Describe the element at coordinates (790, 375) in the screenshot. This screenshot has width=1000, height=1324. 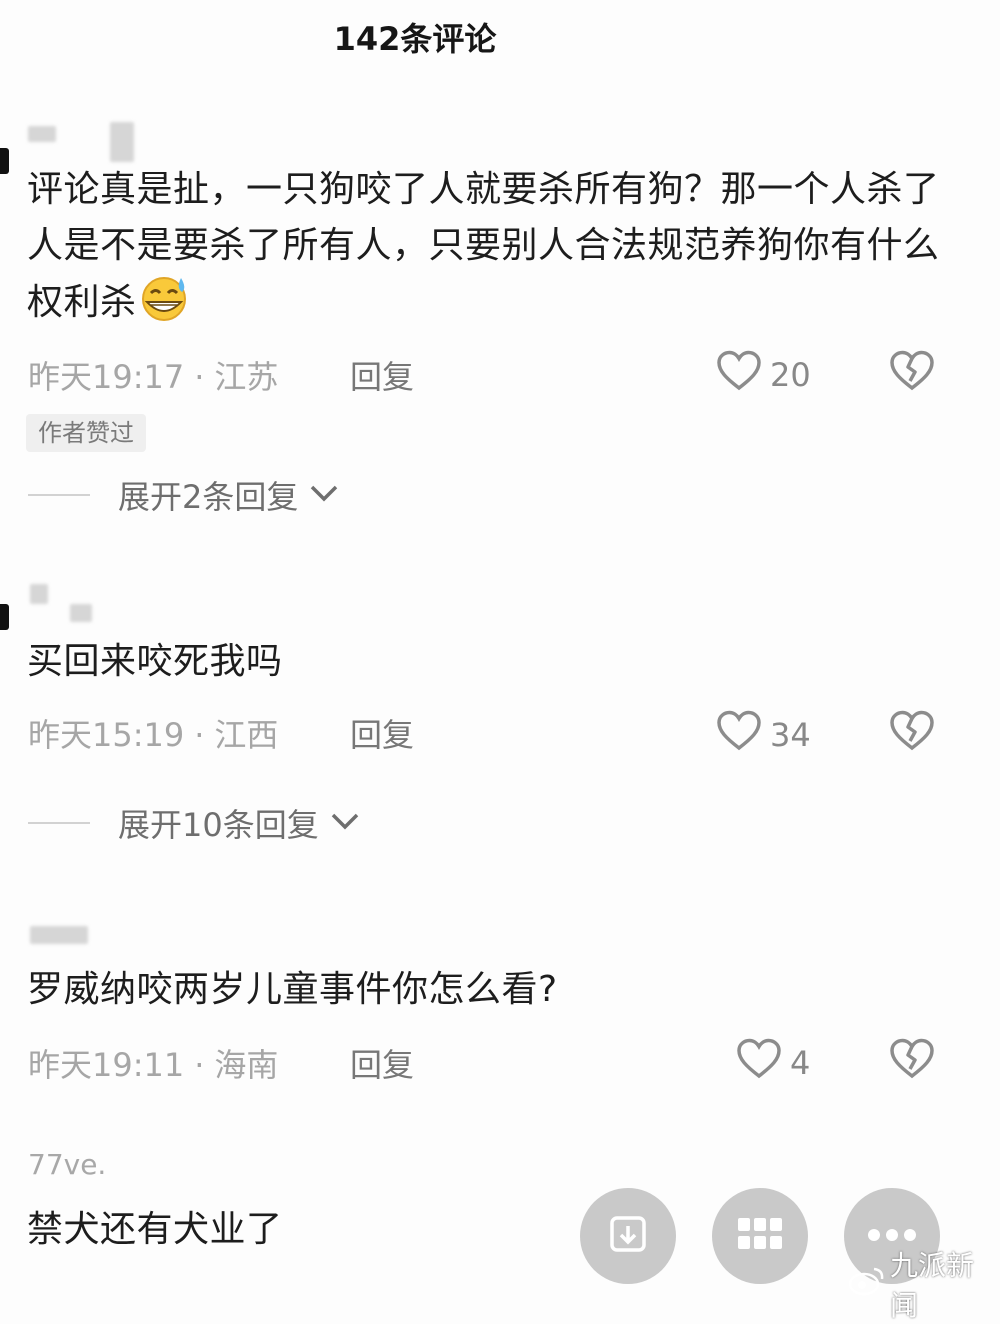
I see `like-count: 20` at that location.